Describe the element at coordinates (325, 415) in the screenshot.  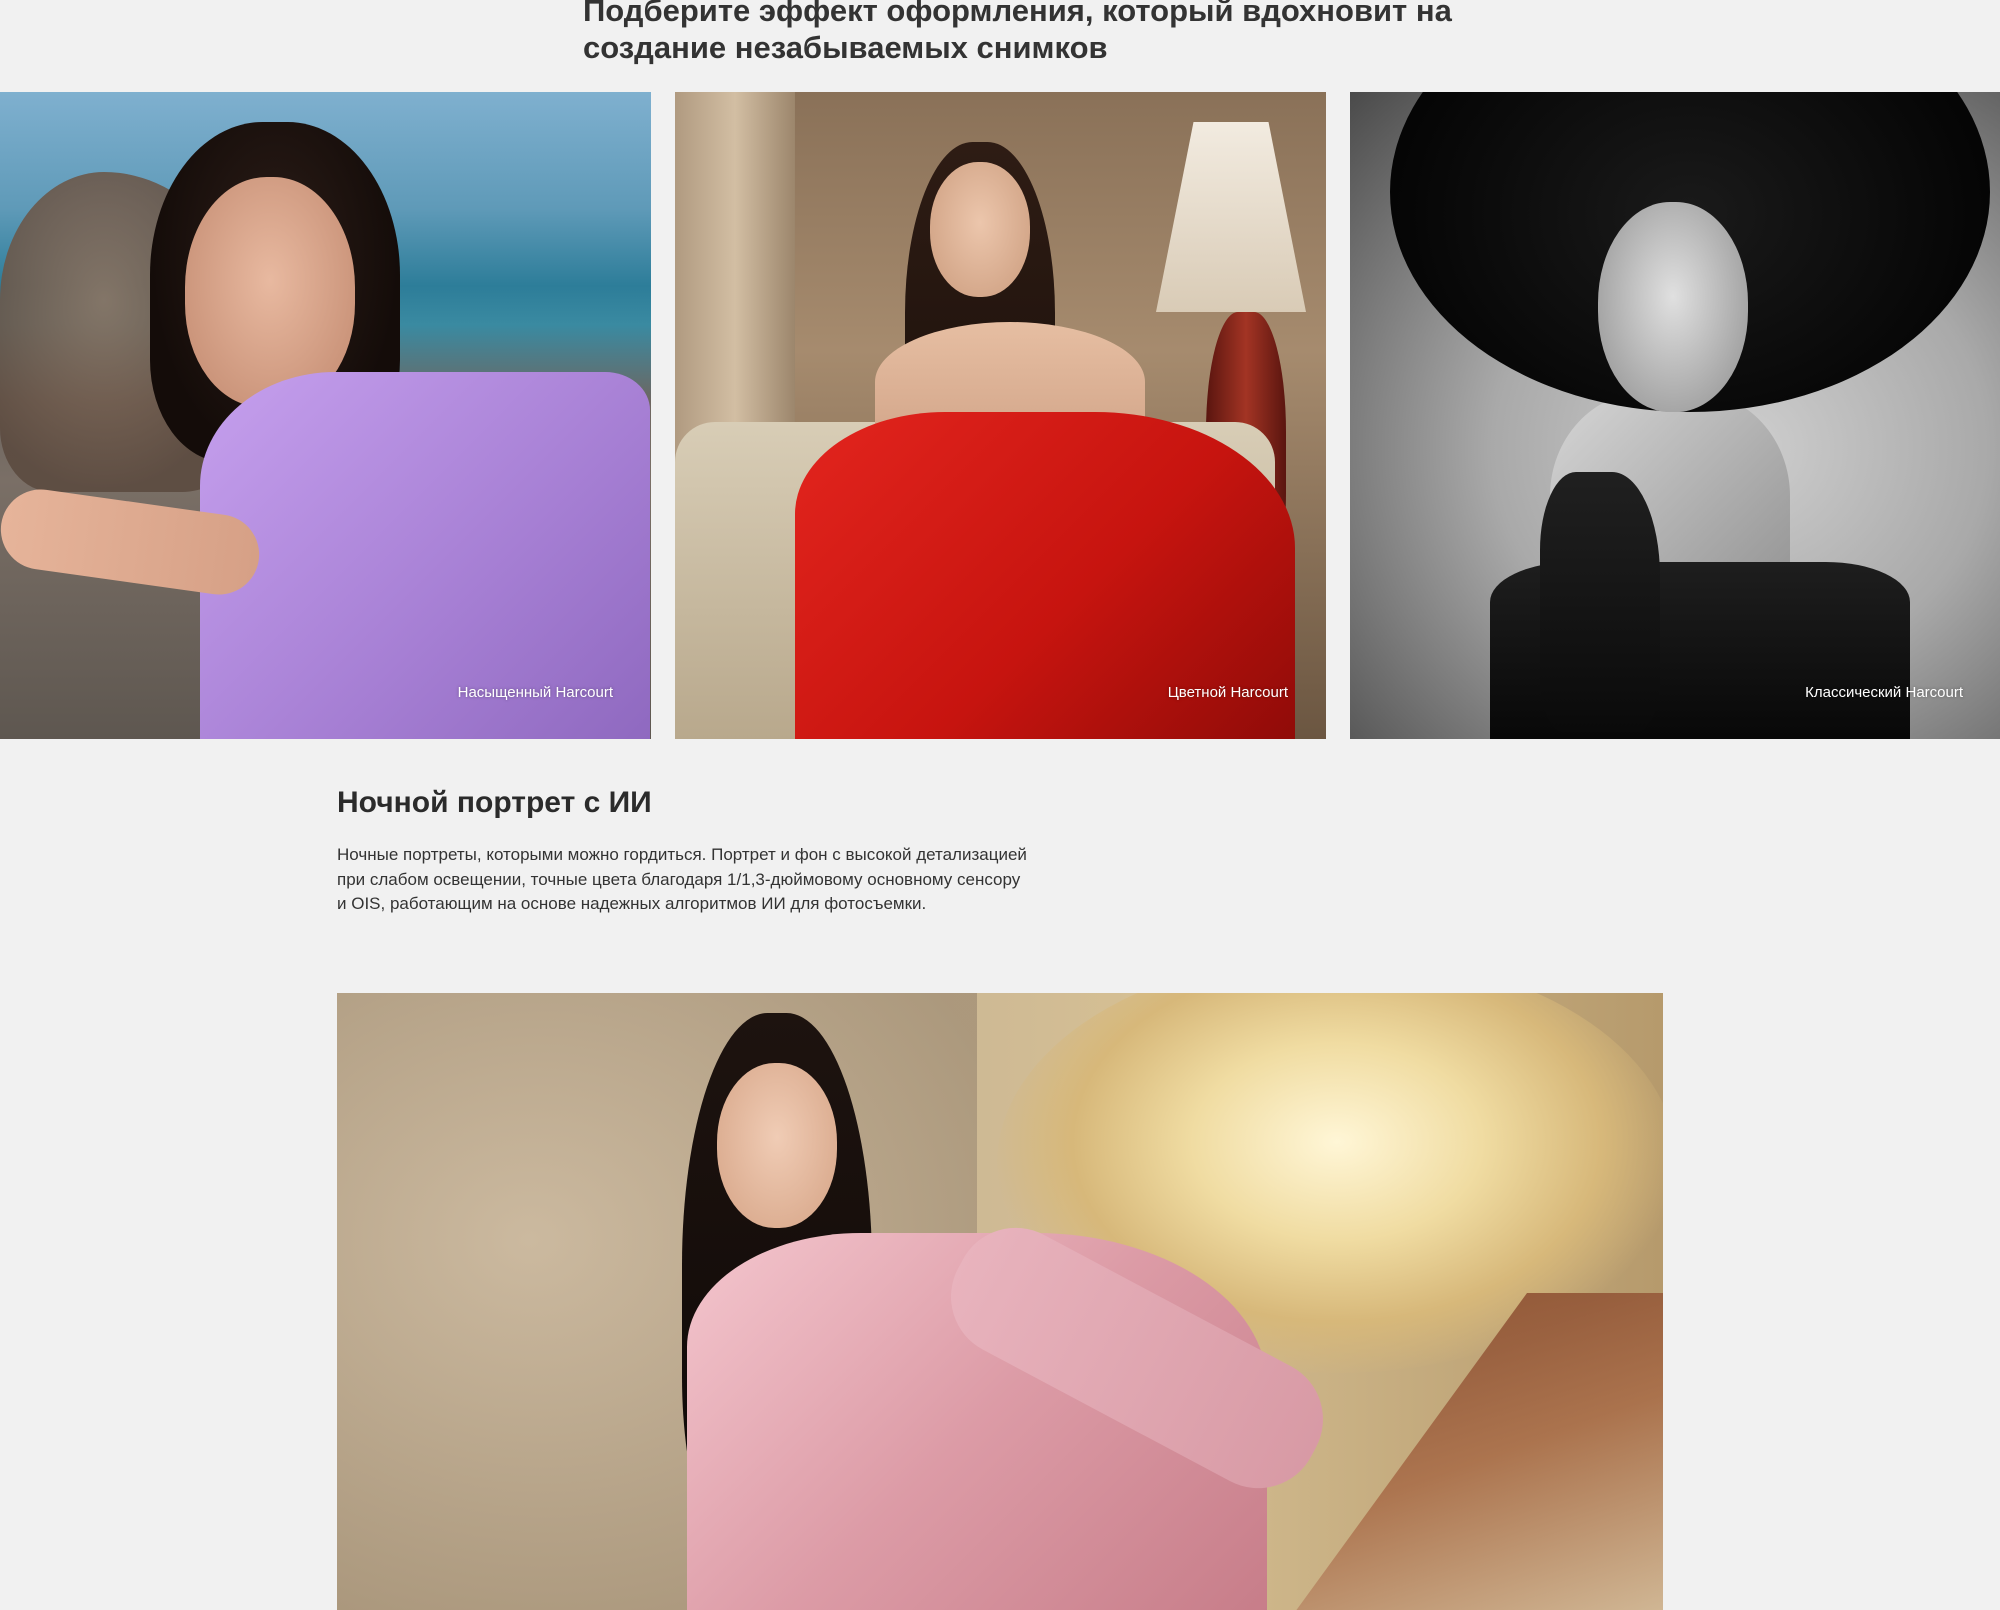
I see `style-card-saturated-harcourt: Насыщенный Harcourt` at that location.